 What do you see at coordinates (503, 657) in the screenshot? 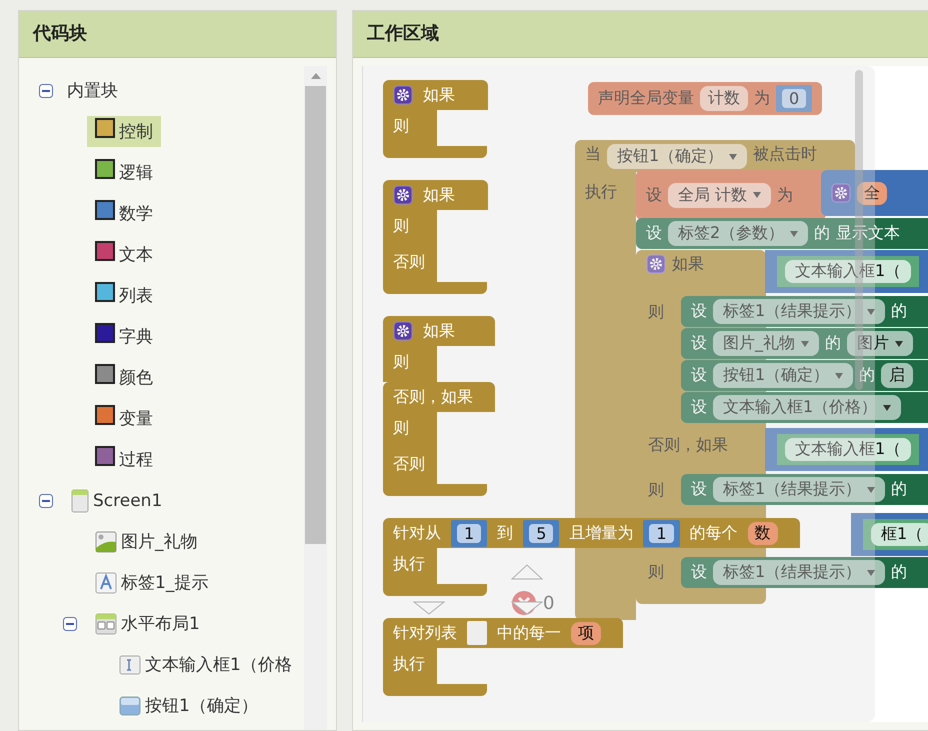
I see `control-block: 针对列表 中的每一 项 执行` at bounding box center [503, 657].